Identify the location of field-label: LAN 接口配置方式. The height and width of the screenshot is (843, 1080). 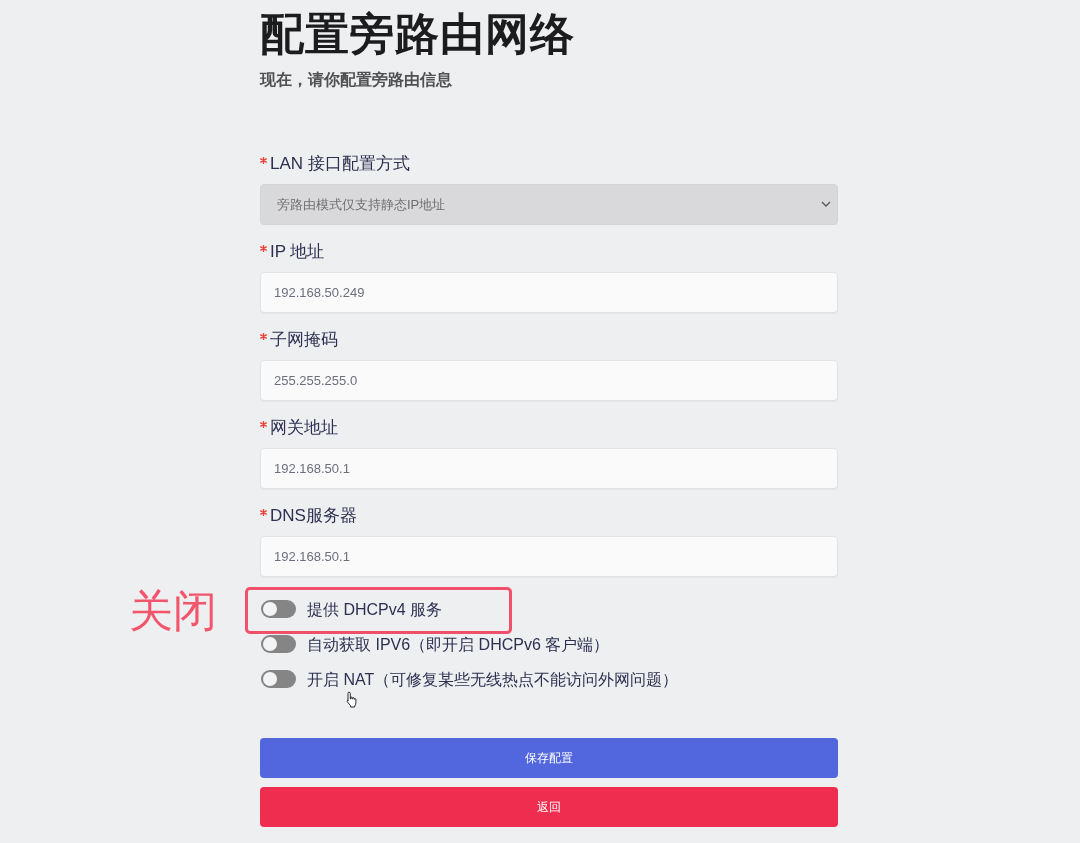
(340, 163).